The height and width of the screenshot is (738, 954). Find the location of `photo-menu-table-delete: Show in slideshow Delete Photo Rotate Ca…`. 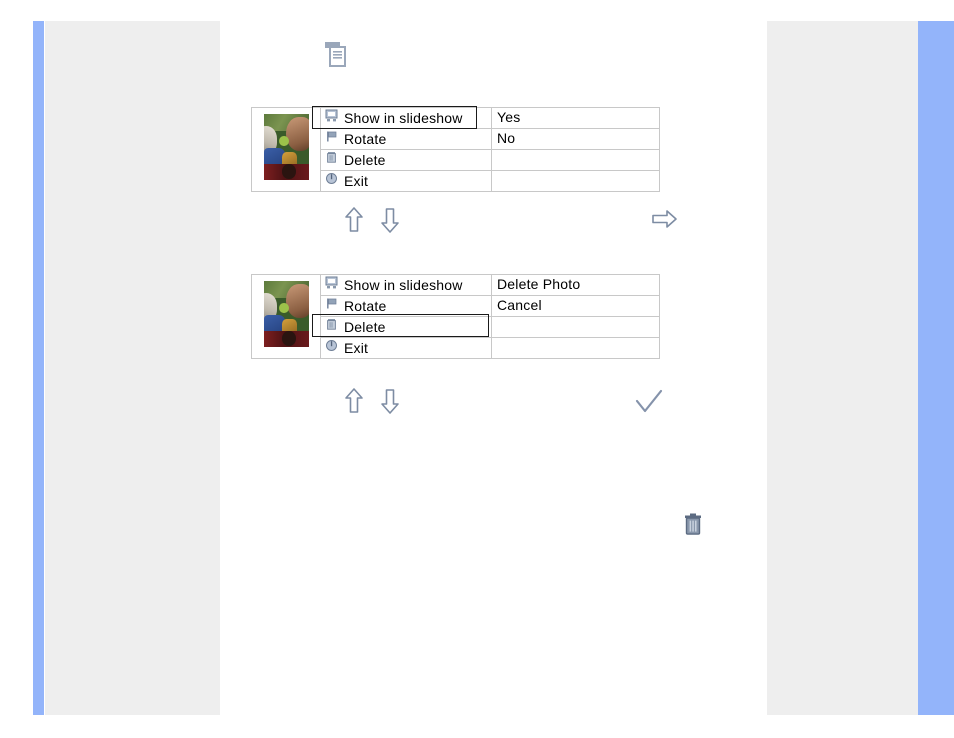

photo-menu-table-delete: Show in slideshow Delete Photo Rotate Ca… is located at coordinates (455, 316).